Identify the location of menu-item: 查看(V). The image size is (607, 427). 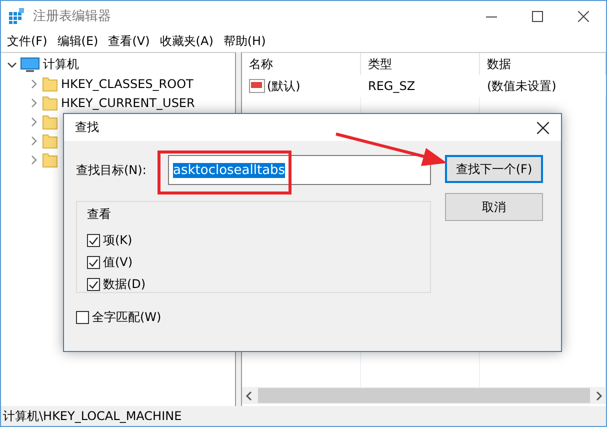
(130, 41).